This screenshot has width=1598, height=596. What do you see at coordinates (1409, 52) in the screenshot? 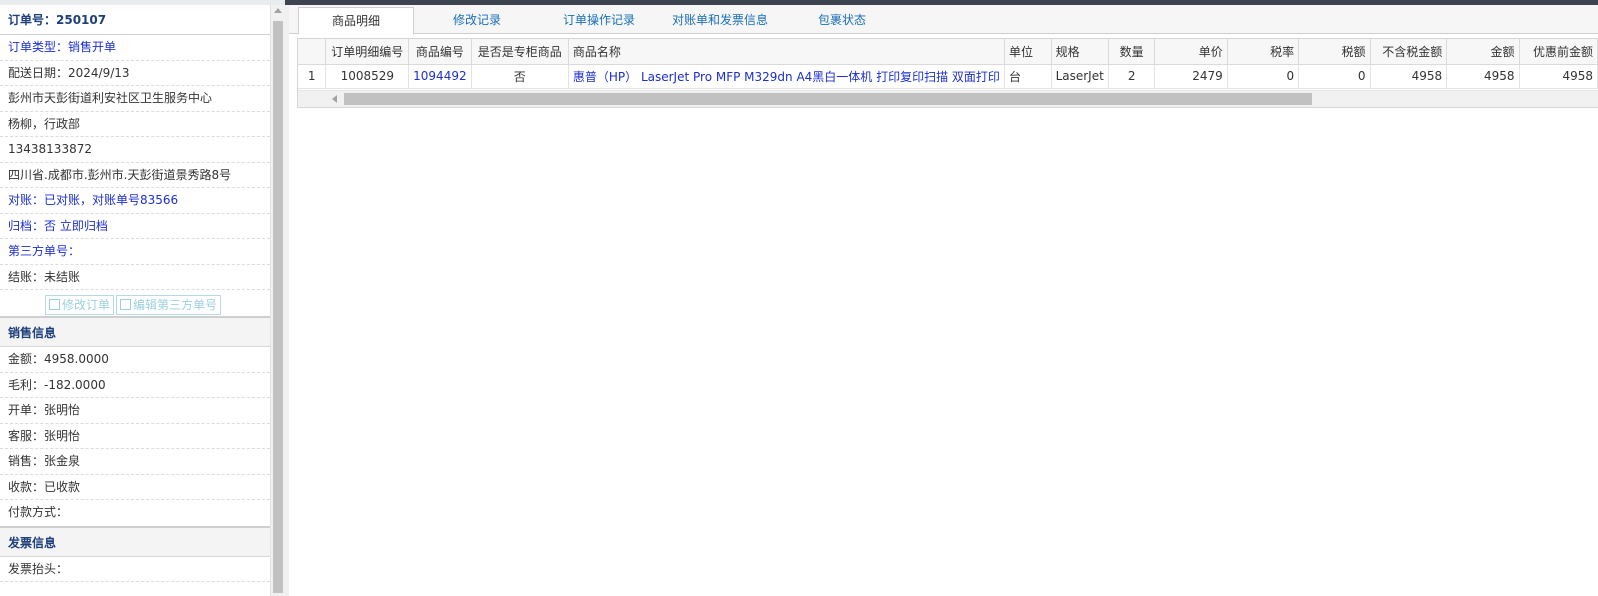
I see `col-header-net-amount: 不含税金额` at bounding box center [1409, 52].